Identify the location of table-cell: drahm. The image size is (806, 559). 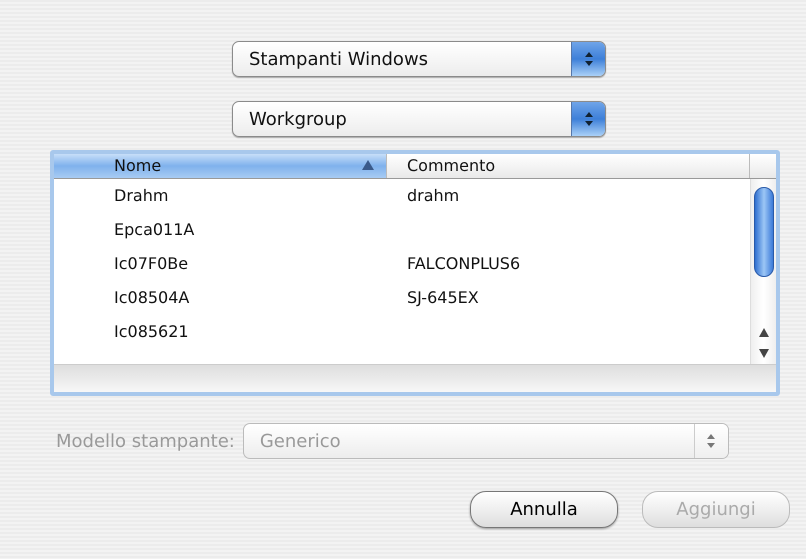
(433, 195).